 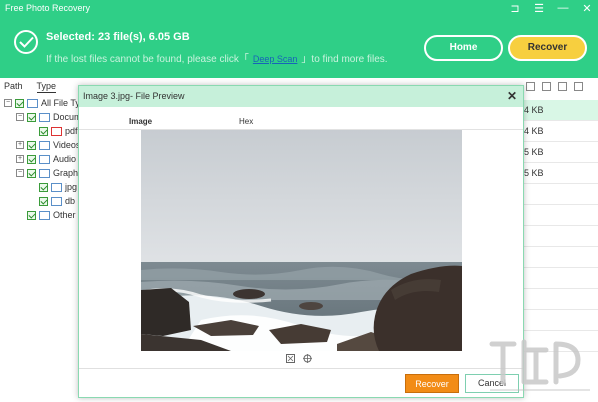 What do you see at coordinates (307, 358) in the screenshot?
I see `actual-size-icon` at bounding box center [307, 358].